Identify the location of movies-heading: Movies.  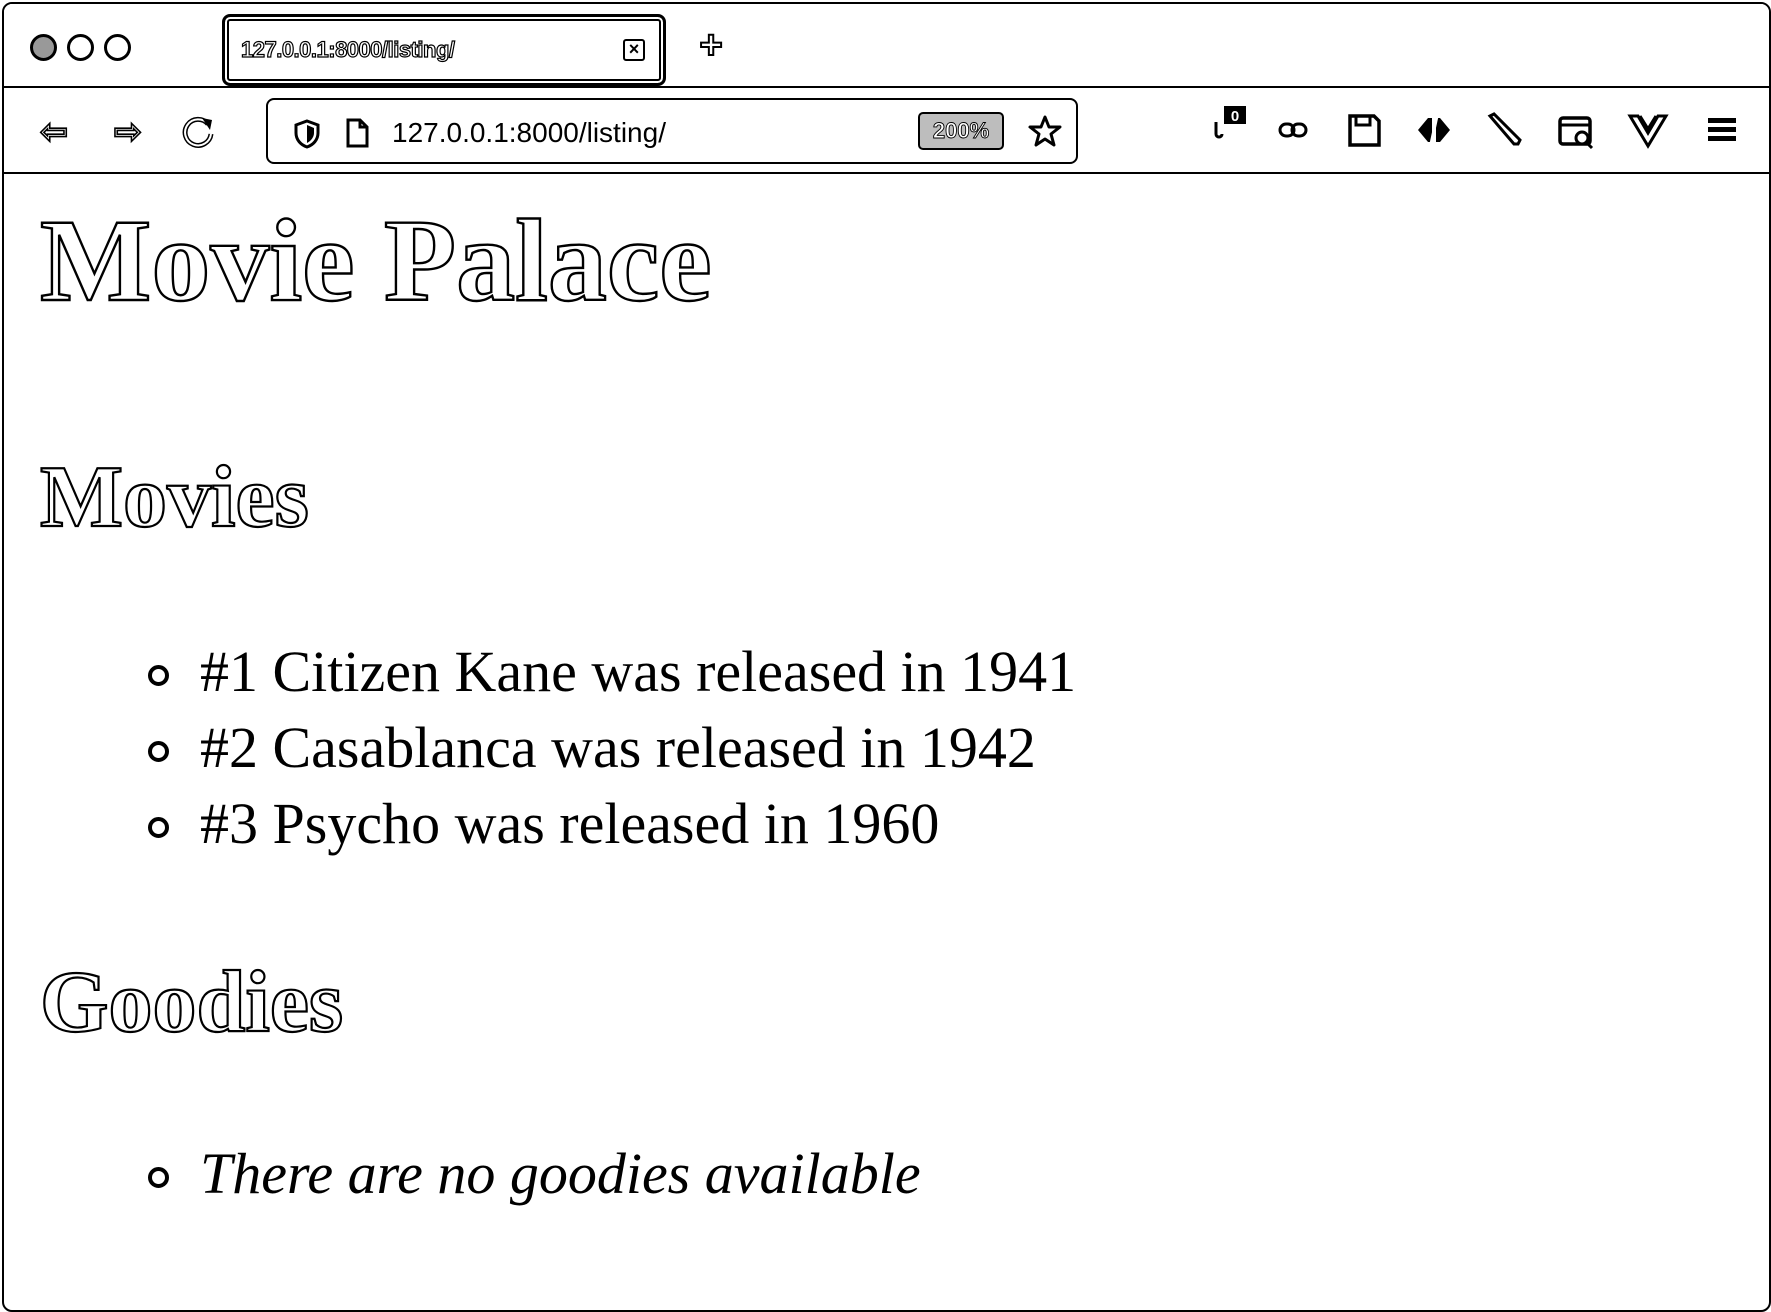
(174, 497).